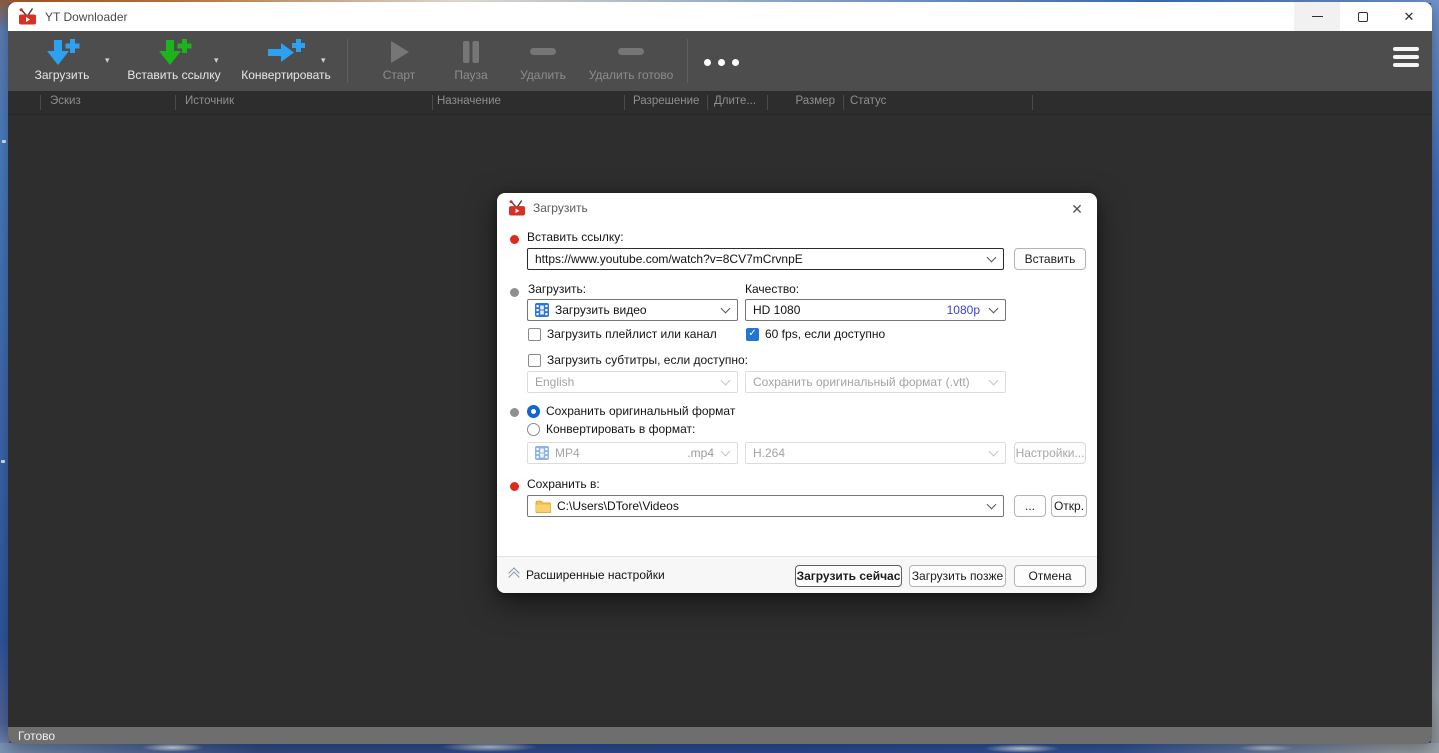 The height and width of the screenshot is (753, 1439). What do you see at coordinates (1406, 57) in the screenshot?
I see `main-menu-button` at bounding box center [1406, 57].